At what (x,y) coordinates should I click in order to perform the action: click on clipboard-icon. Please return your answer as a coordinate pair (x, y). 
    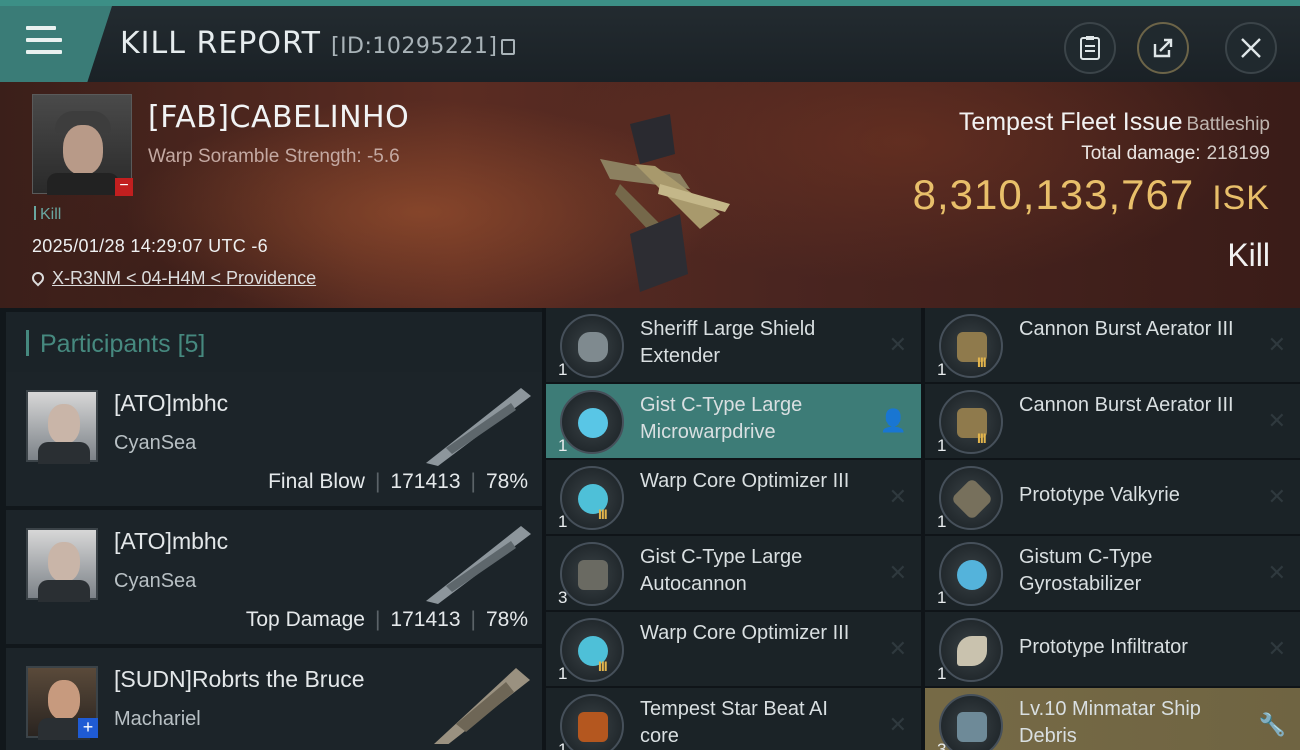
    Looking at the image, I should click on (1090, 48).